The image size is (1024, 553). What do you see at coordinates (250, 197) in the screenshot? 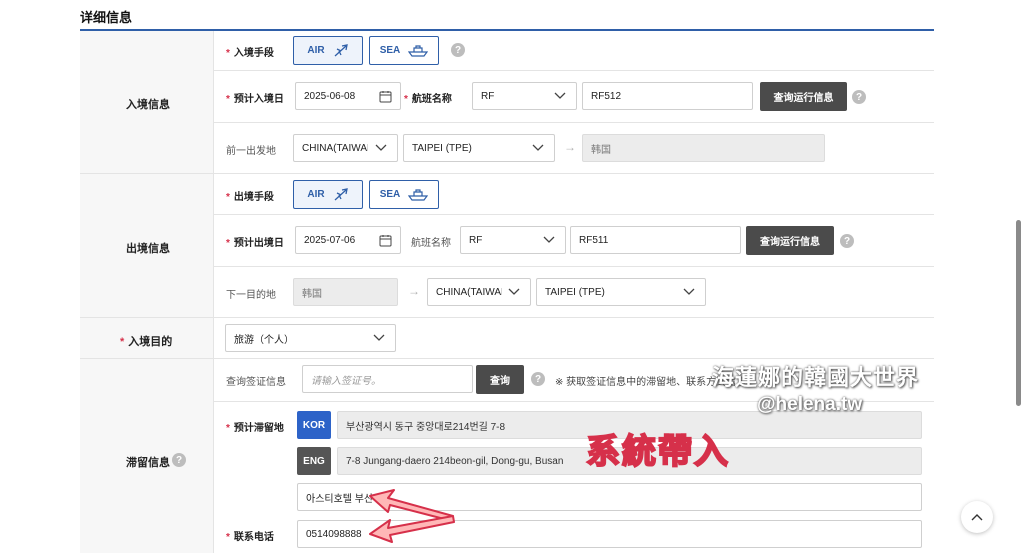
I see `exit-mode-label: * 出境手段` at bounding box center [250, 197].